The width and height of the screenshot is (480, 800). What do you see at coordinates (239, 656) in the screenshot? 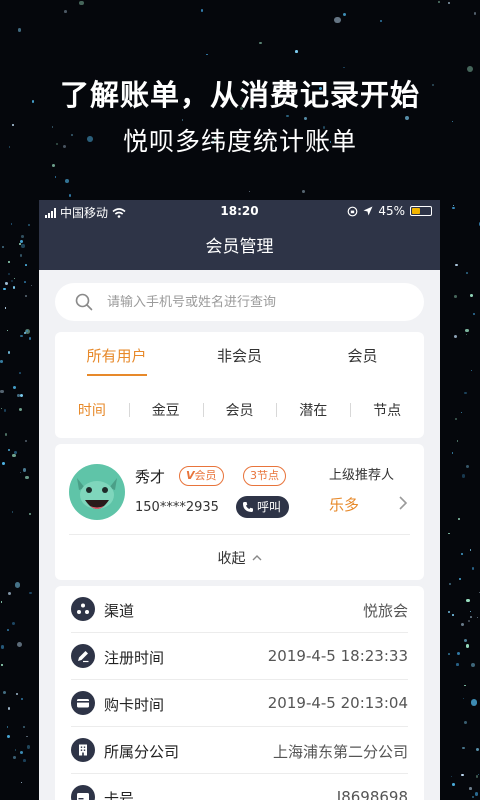
I see `detail-row-register-time: 注册时间 2019-4-5 18:23:33` at bounding box center [239, 656].